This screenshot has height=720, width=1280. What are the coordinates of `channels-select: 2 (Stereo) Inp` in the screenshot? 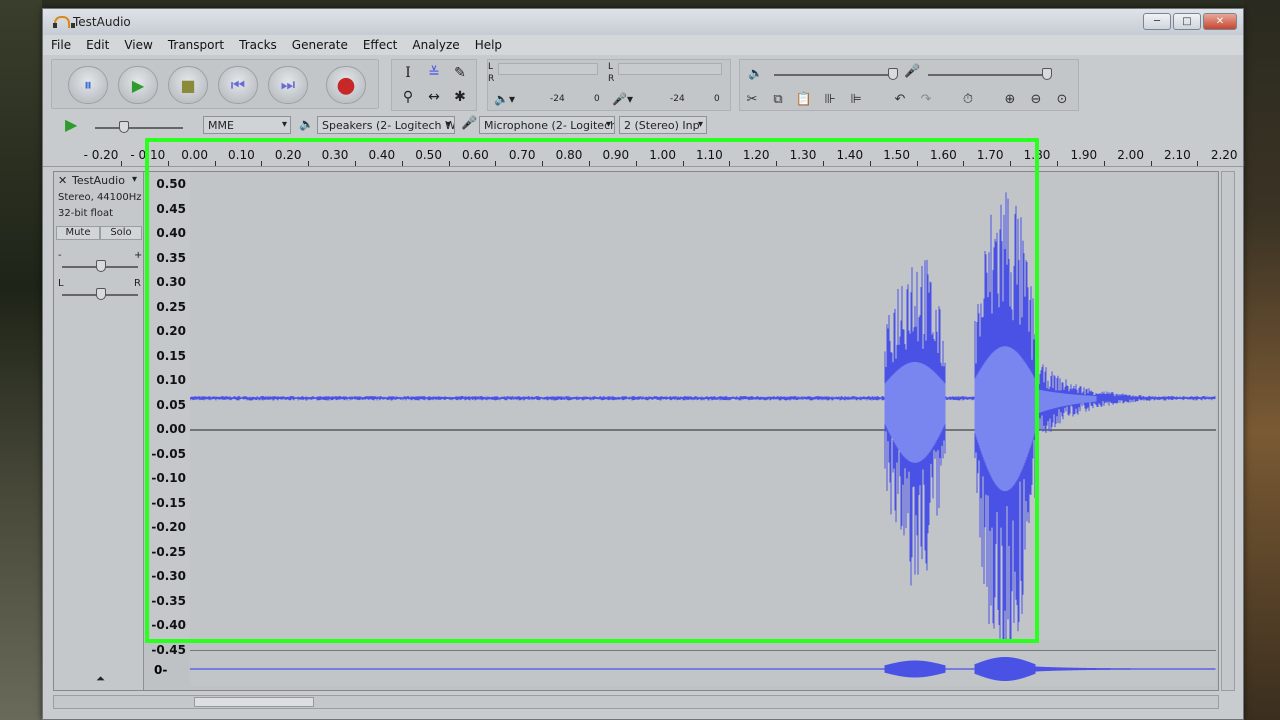 It's located at (663, 125).